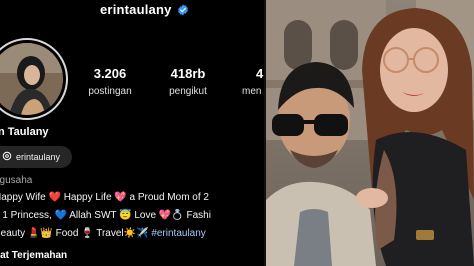 The image size is (474, 266). Describe the element at coordinates (253, 81) in the screenshot. I see `stat-following: 4 men` at that location.